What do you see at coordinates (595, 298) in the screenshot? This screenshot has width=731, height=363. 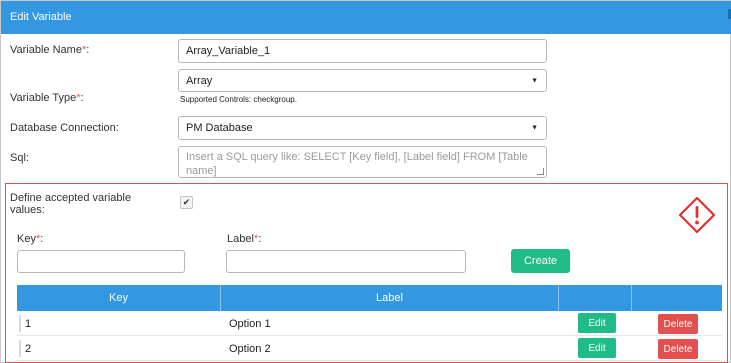 I see `column-header-edit` at bounding box center [595, 298].